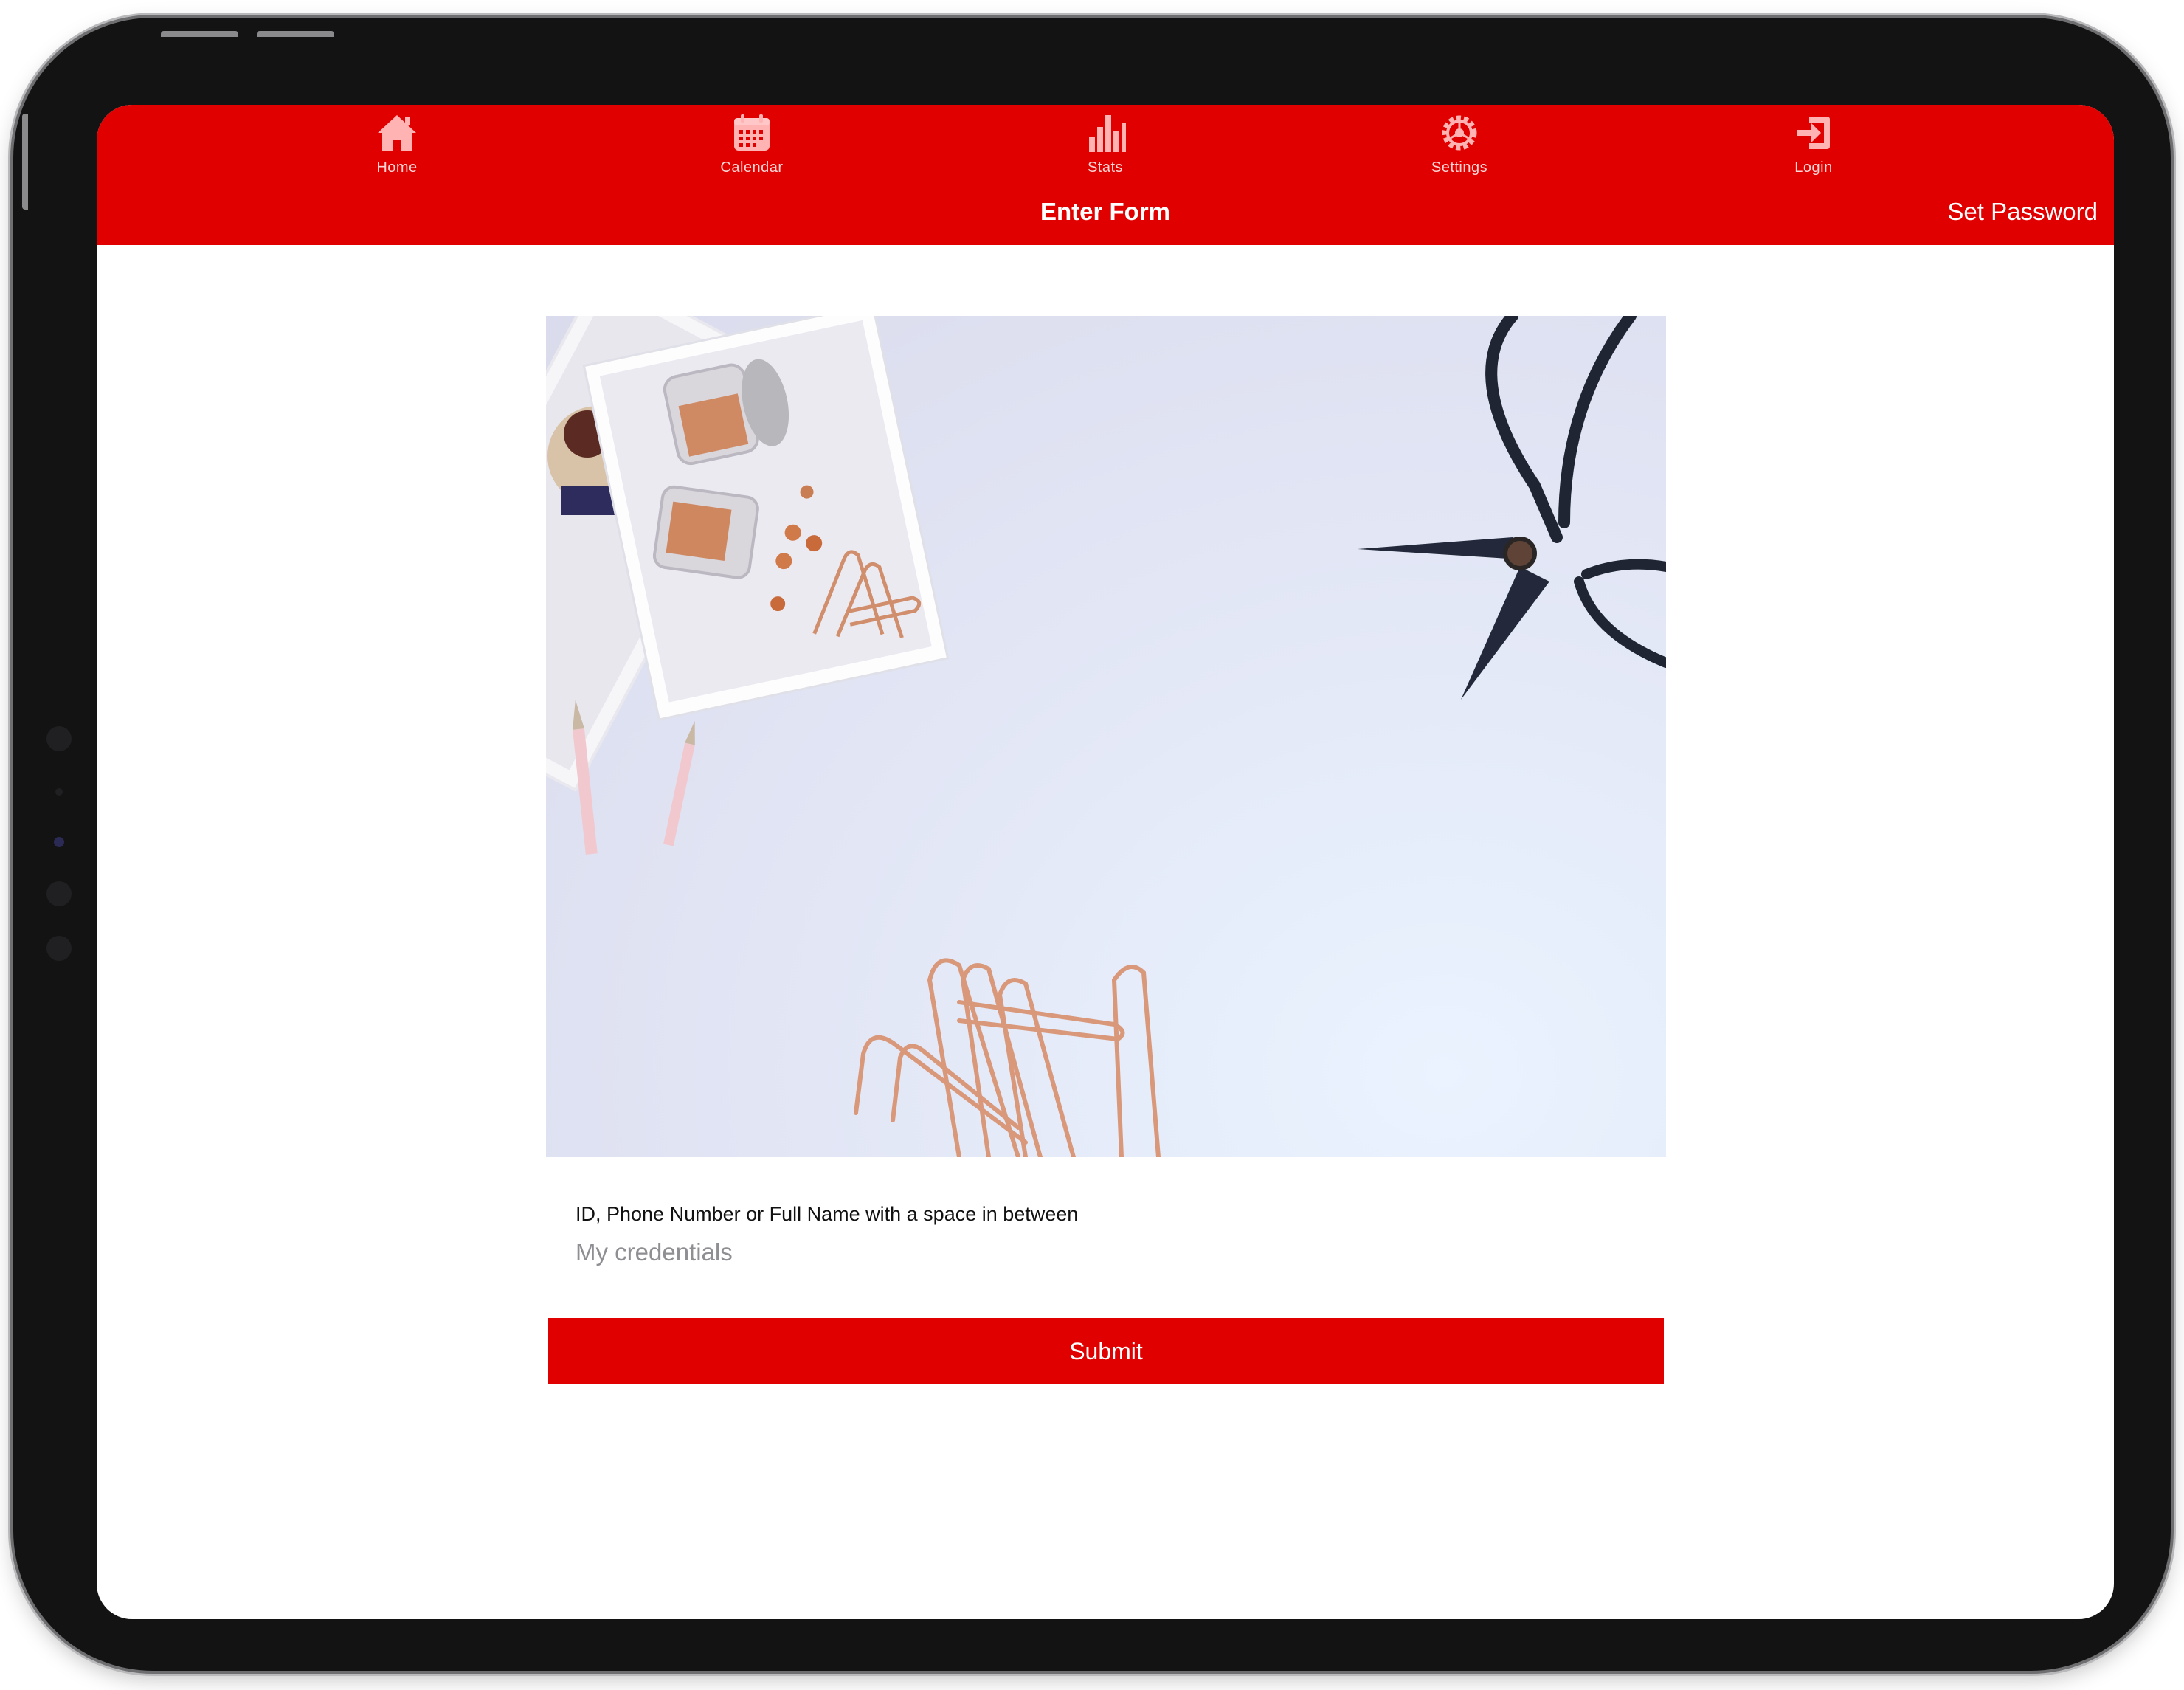  Describe the element at coordinates (59, 842) in the screenshot. I see `camera` at that location.